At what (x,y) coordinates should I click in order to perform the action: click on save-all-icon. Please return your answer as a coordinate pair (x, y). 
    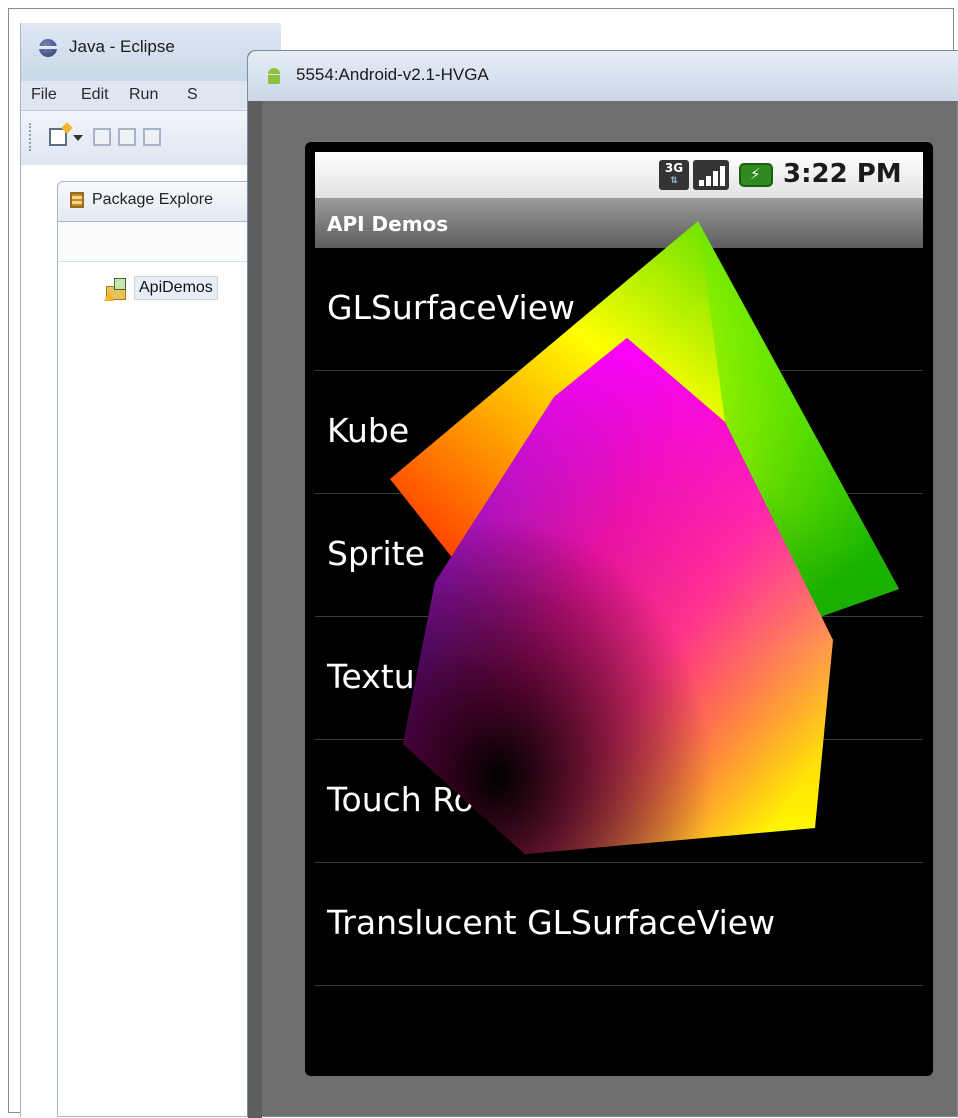
    Looking at the image, I should click on (127, 137).